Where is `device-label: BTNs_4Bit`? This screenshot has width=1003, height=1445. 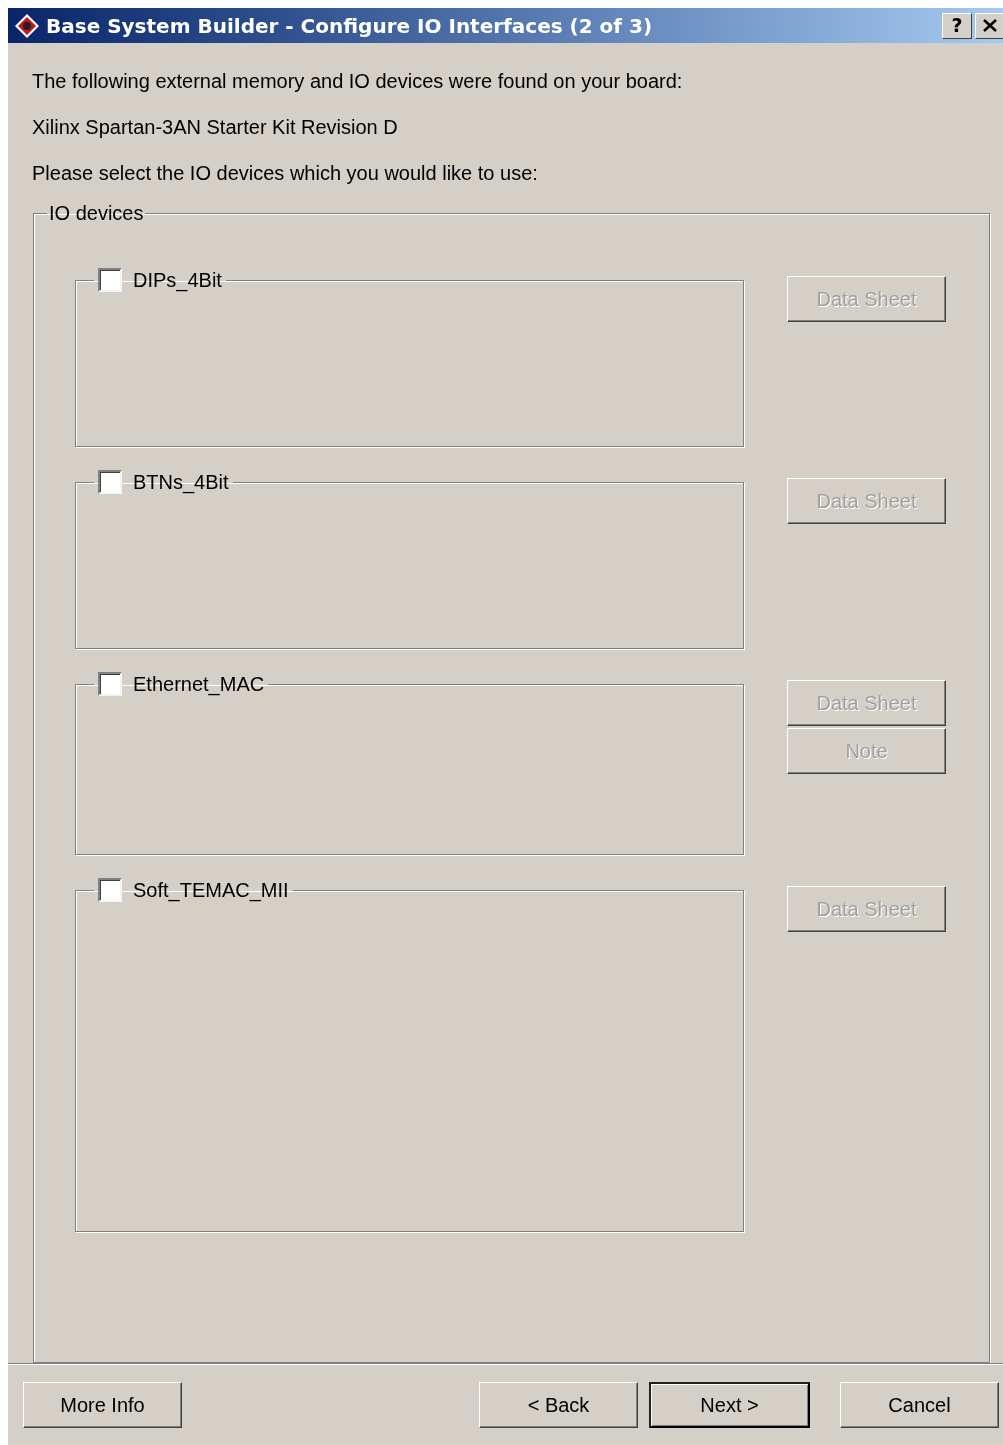 device-label: BTNs_4Bit is located at coordinates (181, 482).